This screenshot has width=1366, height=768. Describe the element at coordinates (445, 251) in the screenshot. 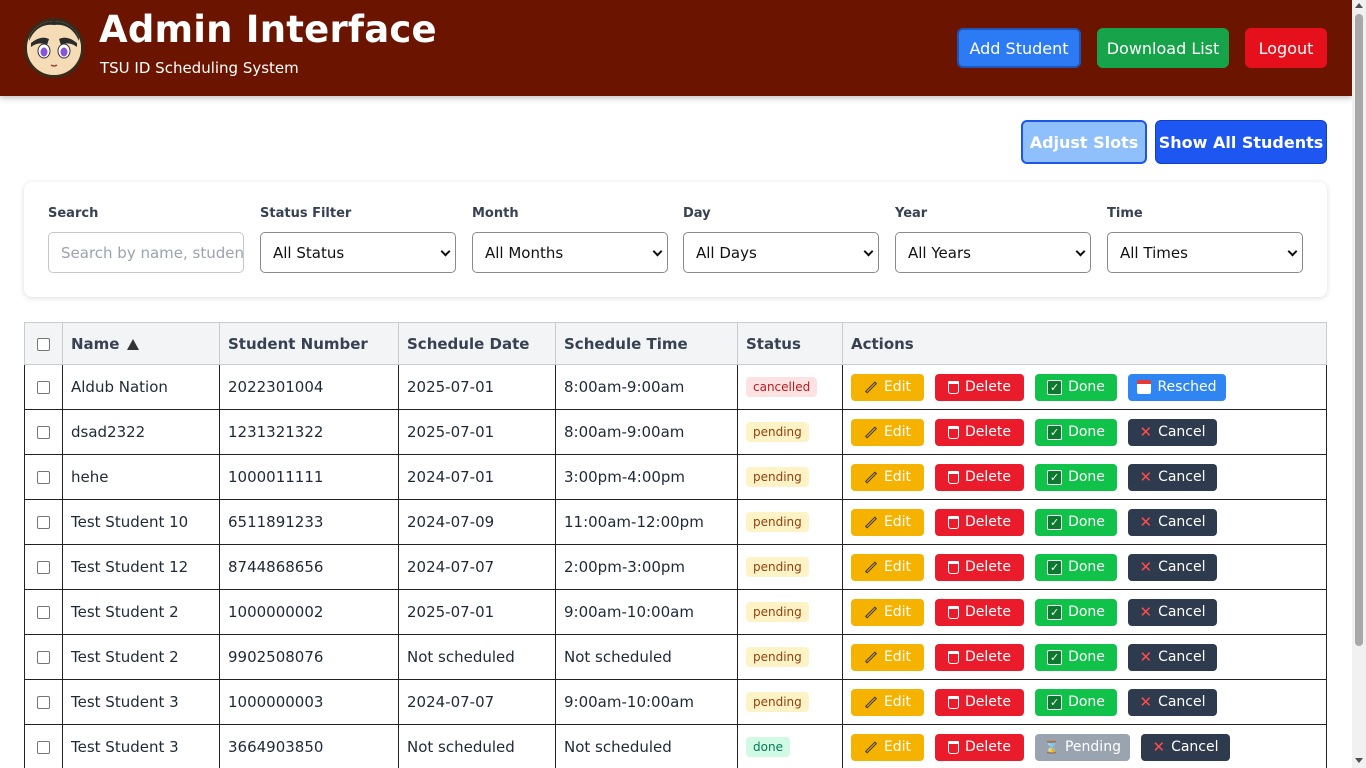

I see `chevron-down-icon` at that location.